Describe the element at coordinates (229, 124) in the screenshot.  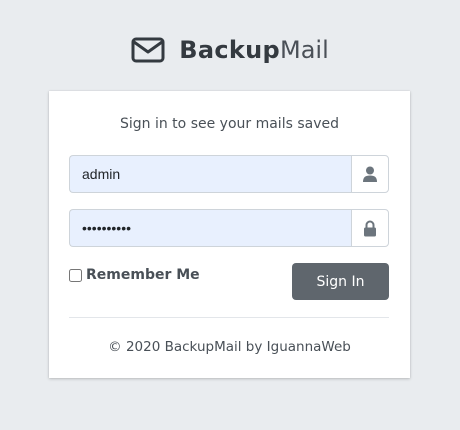
I see `login-message: Sign in to see your mails saved` at that location.